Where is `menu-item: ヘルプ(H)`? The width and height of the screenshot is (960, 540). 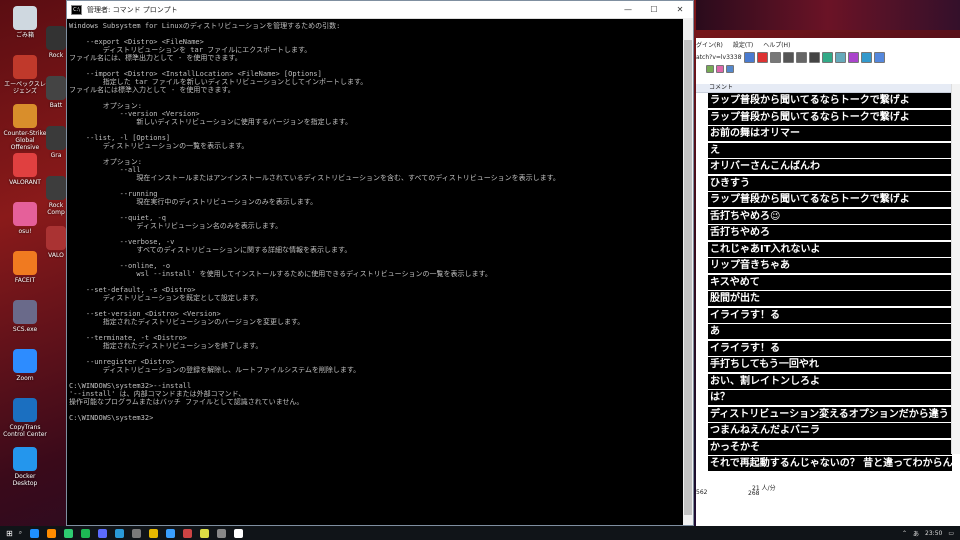
menu-item: ヘルプ(H) is located at coordinates (776, 44).